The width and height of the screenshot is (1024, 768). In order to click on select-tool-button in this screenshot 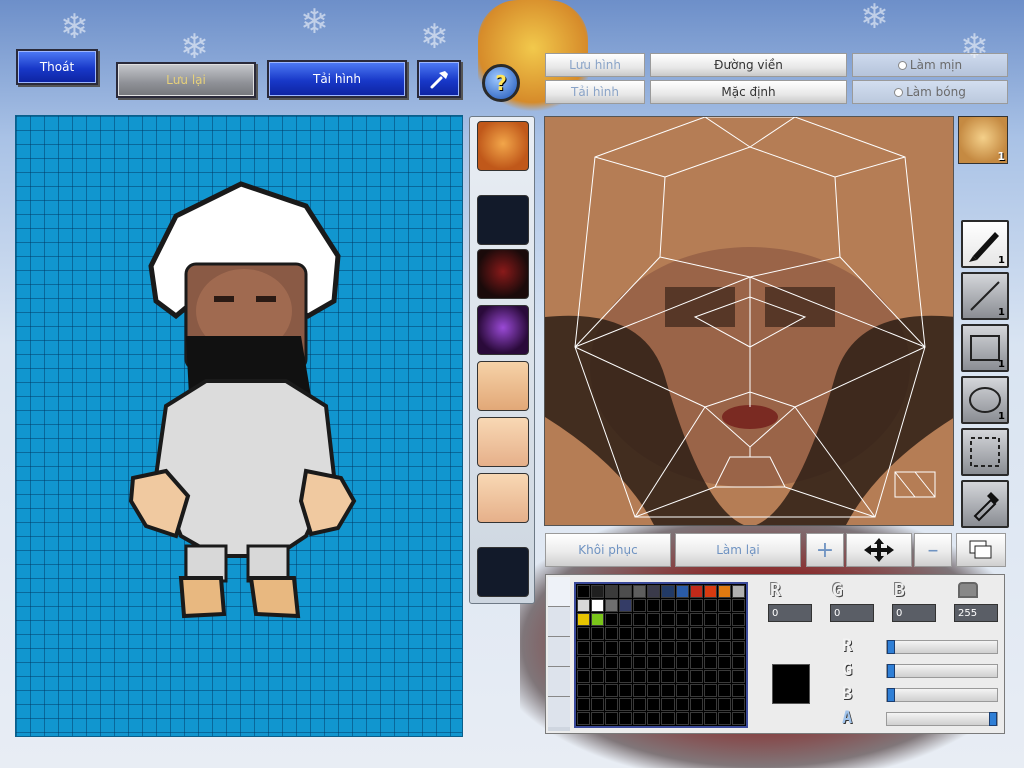, I will do `click(985, 452)`.